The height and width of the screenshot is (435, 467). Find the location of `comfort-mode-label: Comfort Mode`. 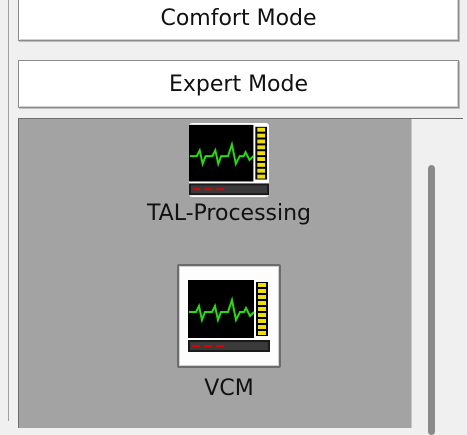

comfort-mode-label: Comfort Mode is located at coordinates (238, 18).